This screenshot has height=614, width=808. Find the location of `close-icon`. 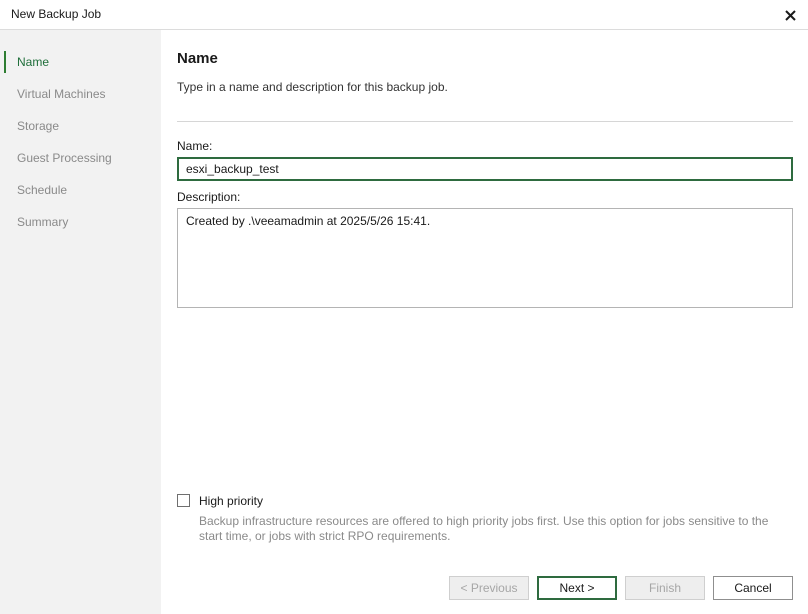

close-icon is located at coordinates (790, 15).